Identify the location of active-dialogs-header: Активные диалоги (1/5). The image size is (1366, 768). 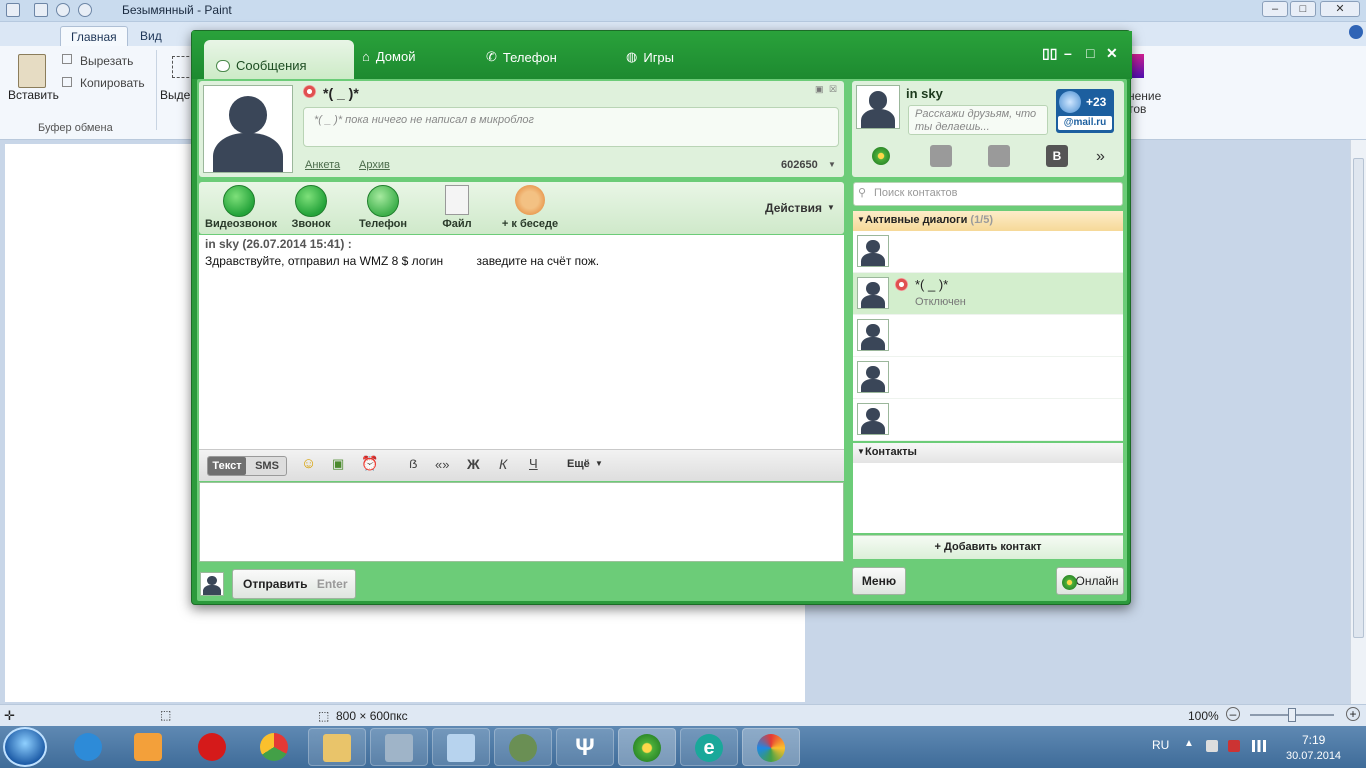
(988, 221).